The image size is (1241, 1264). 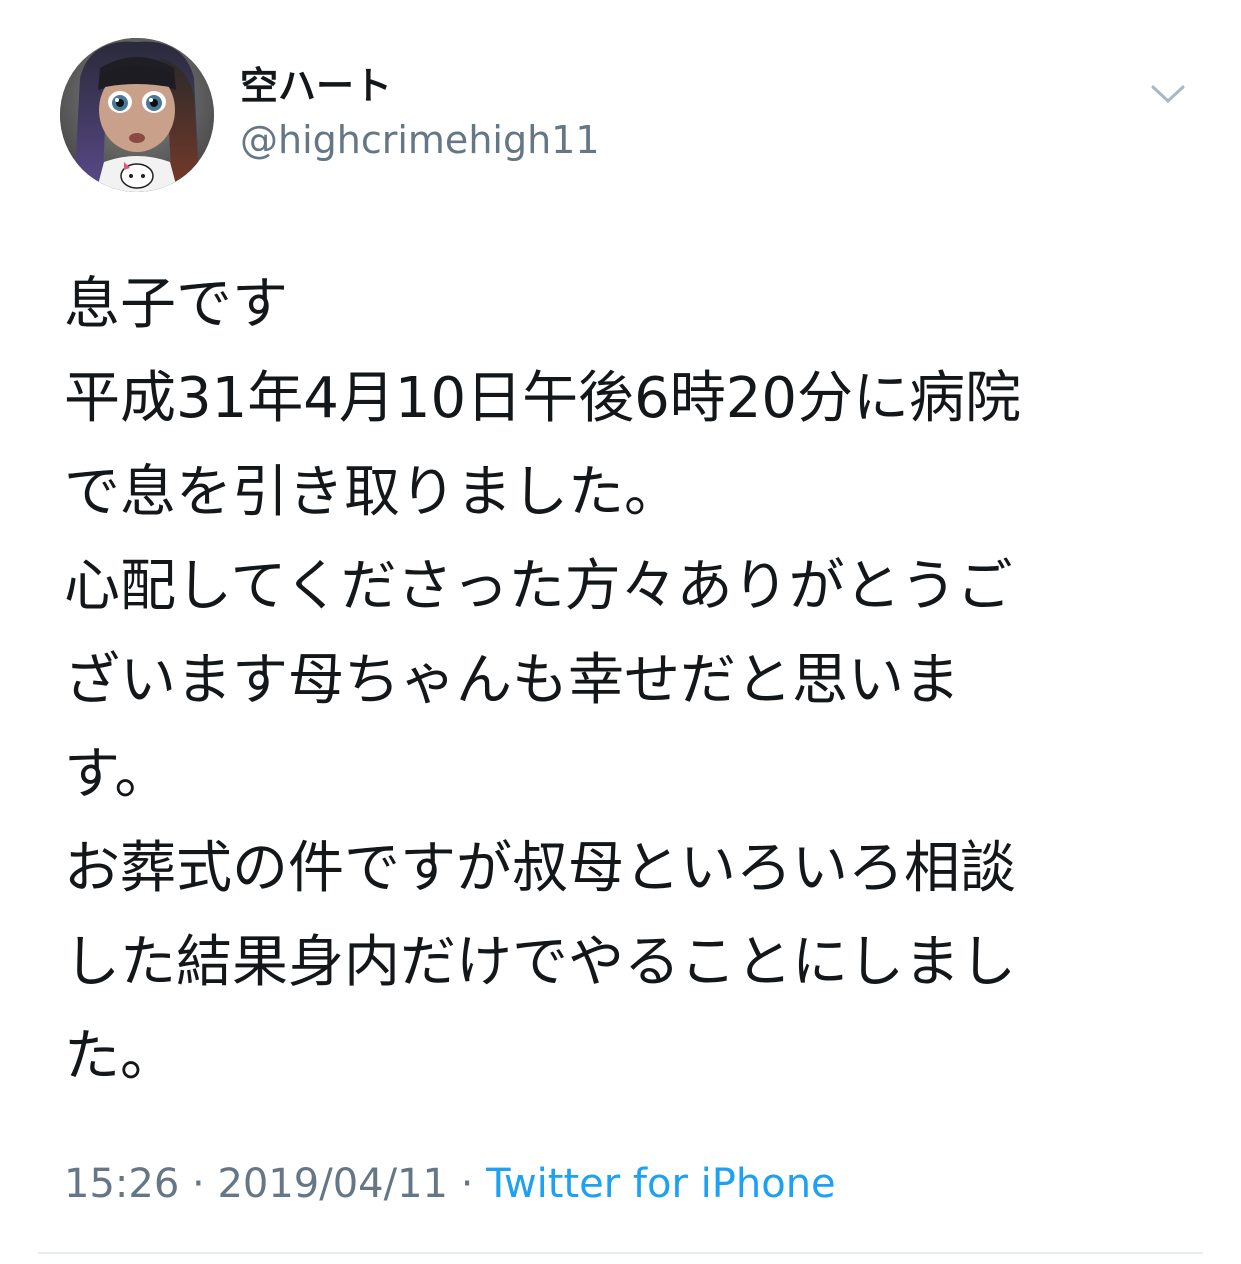 I want to click on tweet-text-line: 心配してくださった方々ありがとうご, so click(x=538, y=586).